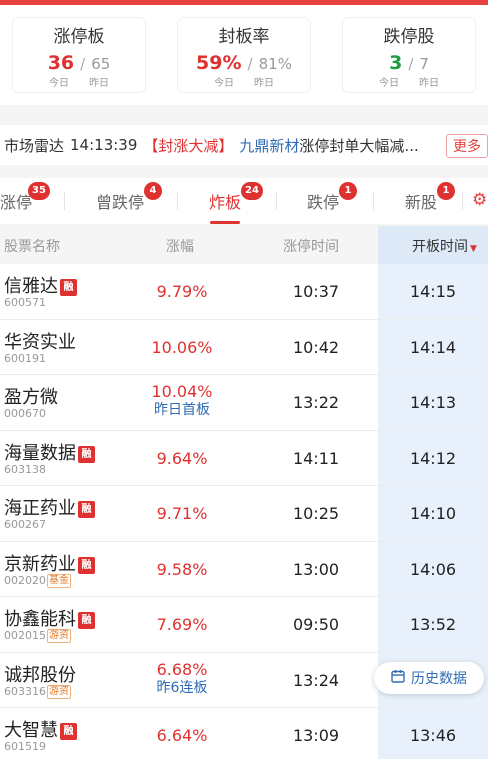 The width and height of the screenshot is (488, 759). I want to click on tab-once-limit-down: 曾跌停 4, so click(129, 201).